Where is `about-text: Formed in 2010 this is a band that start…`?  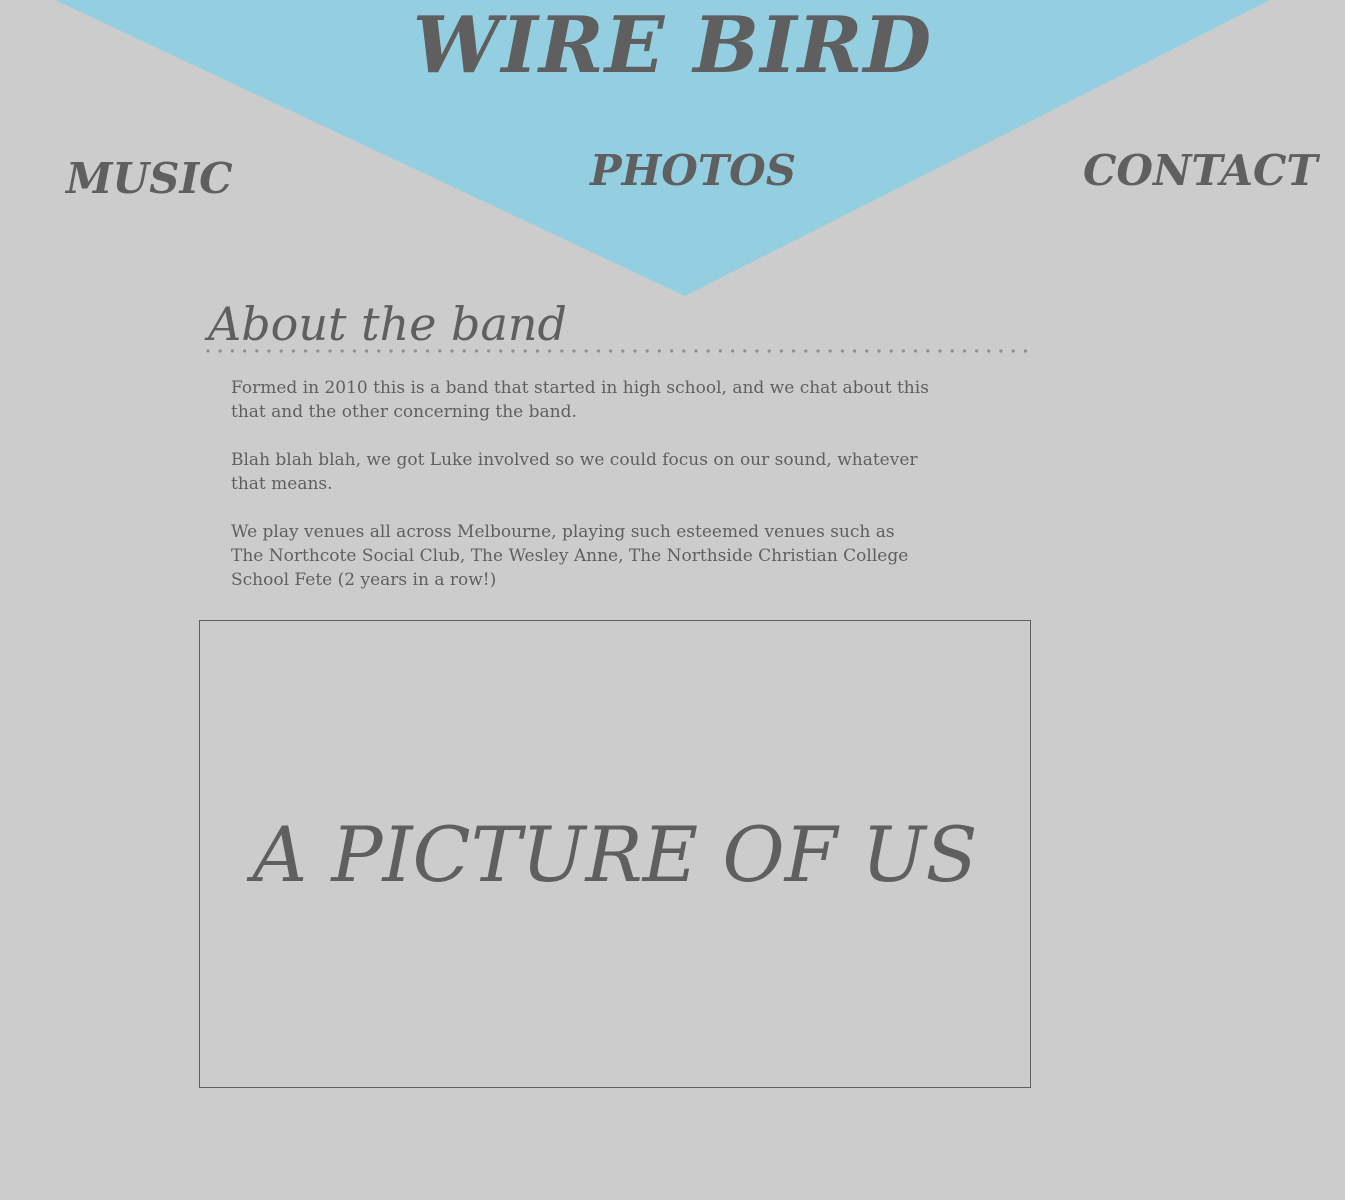 about-text: Formed in 2010 this is a band that start… is located at coordinates (581, 496).